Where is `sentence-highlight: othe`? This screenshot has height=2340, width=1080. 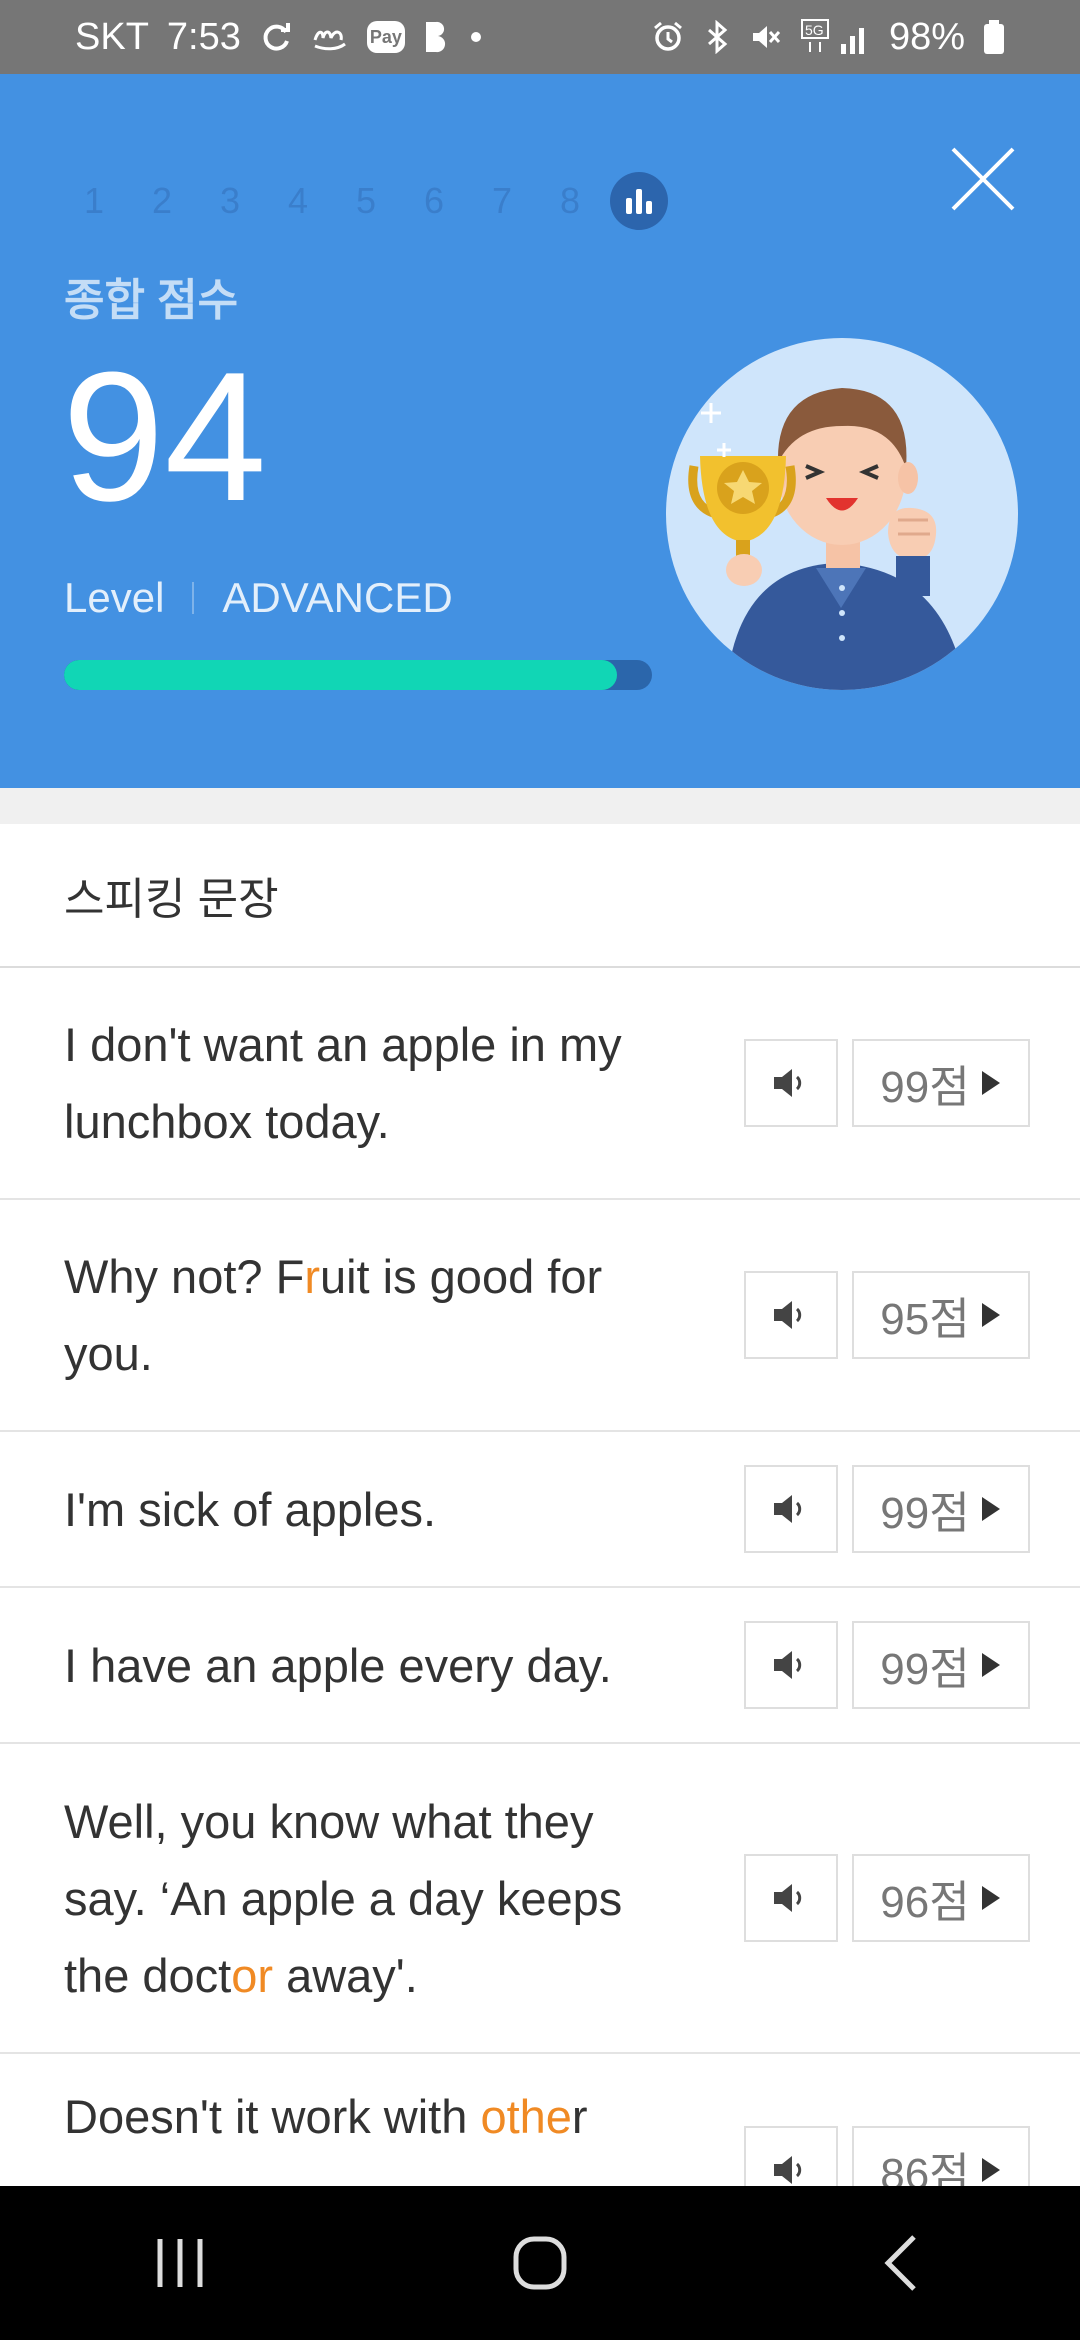 sentence-highlight: othe is located at coordinates (526, 2116).